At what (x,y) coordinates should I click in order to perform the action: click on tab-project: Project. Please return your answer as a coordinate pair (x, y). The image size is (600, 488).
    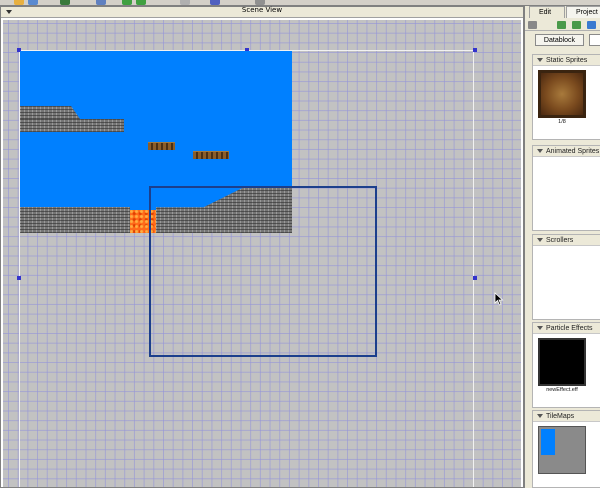
    Looking at the image, I should click on (583, 12).